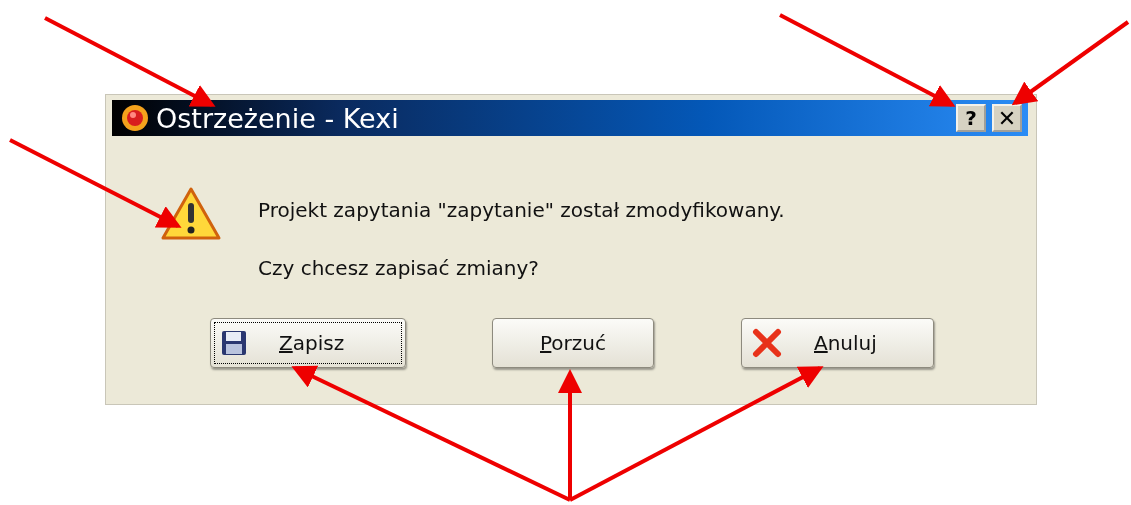  Describe the element at coordinates (1007, 118) in the screenshot. I see `close-button: ✕` at that location.